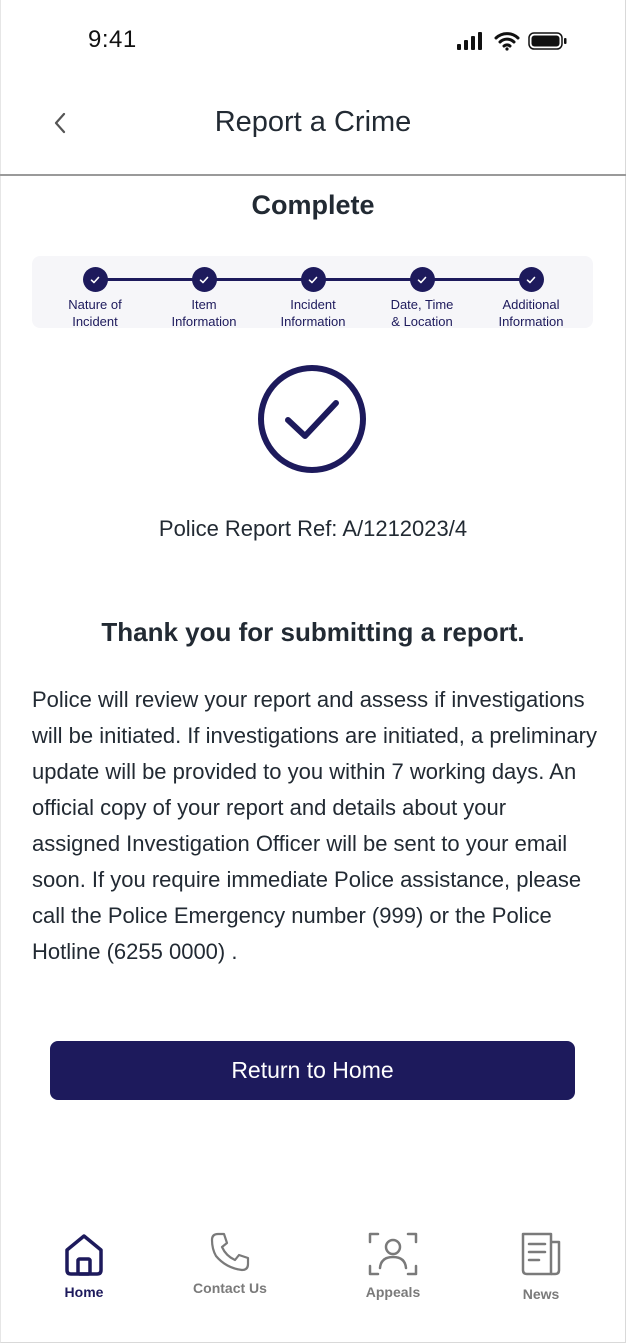 The height and width of the screenshot is (1344, 626). Describe the element at coordinates (541, 1294) in the screenshot. I see `tab-label: News` at that location.